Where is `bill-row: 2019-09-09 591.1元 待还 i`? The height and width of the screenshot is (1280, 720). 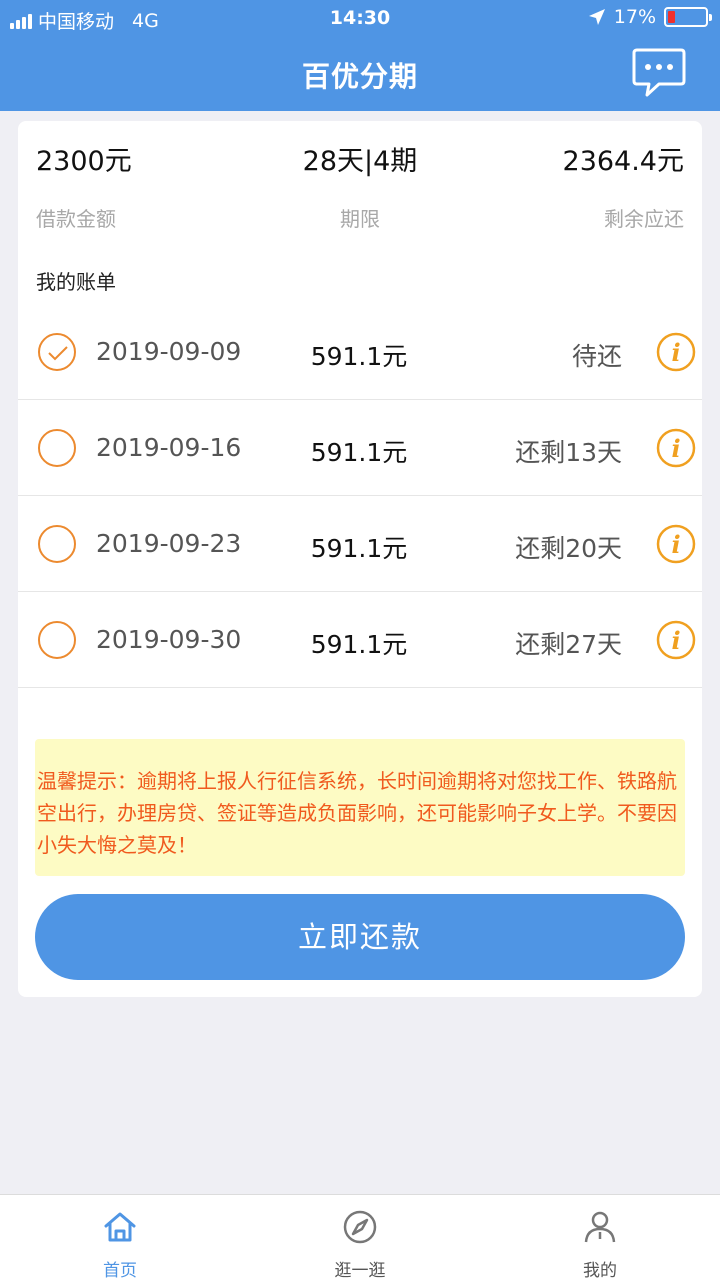
bill-row: 2019-09-09 591.1元 待还 i is located at coordinates (360, 352).